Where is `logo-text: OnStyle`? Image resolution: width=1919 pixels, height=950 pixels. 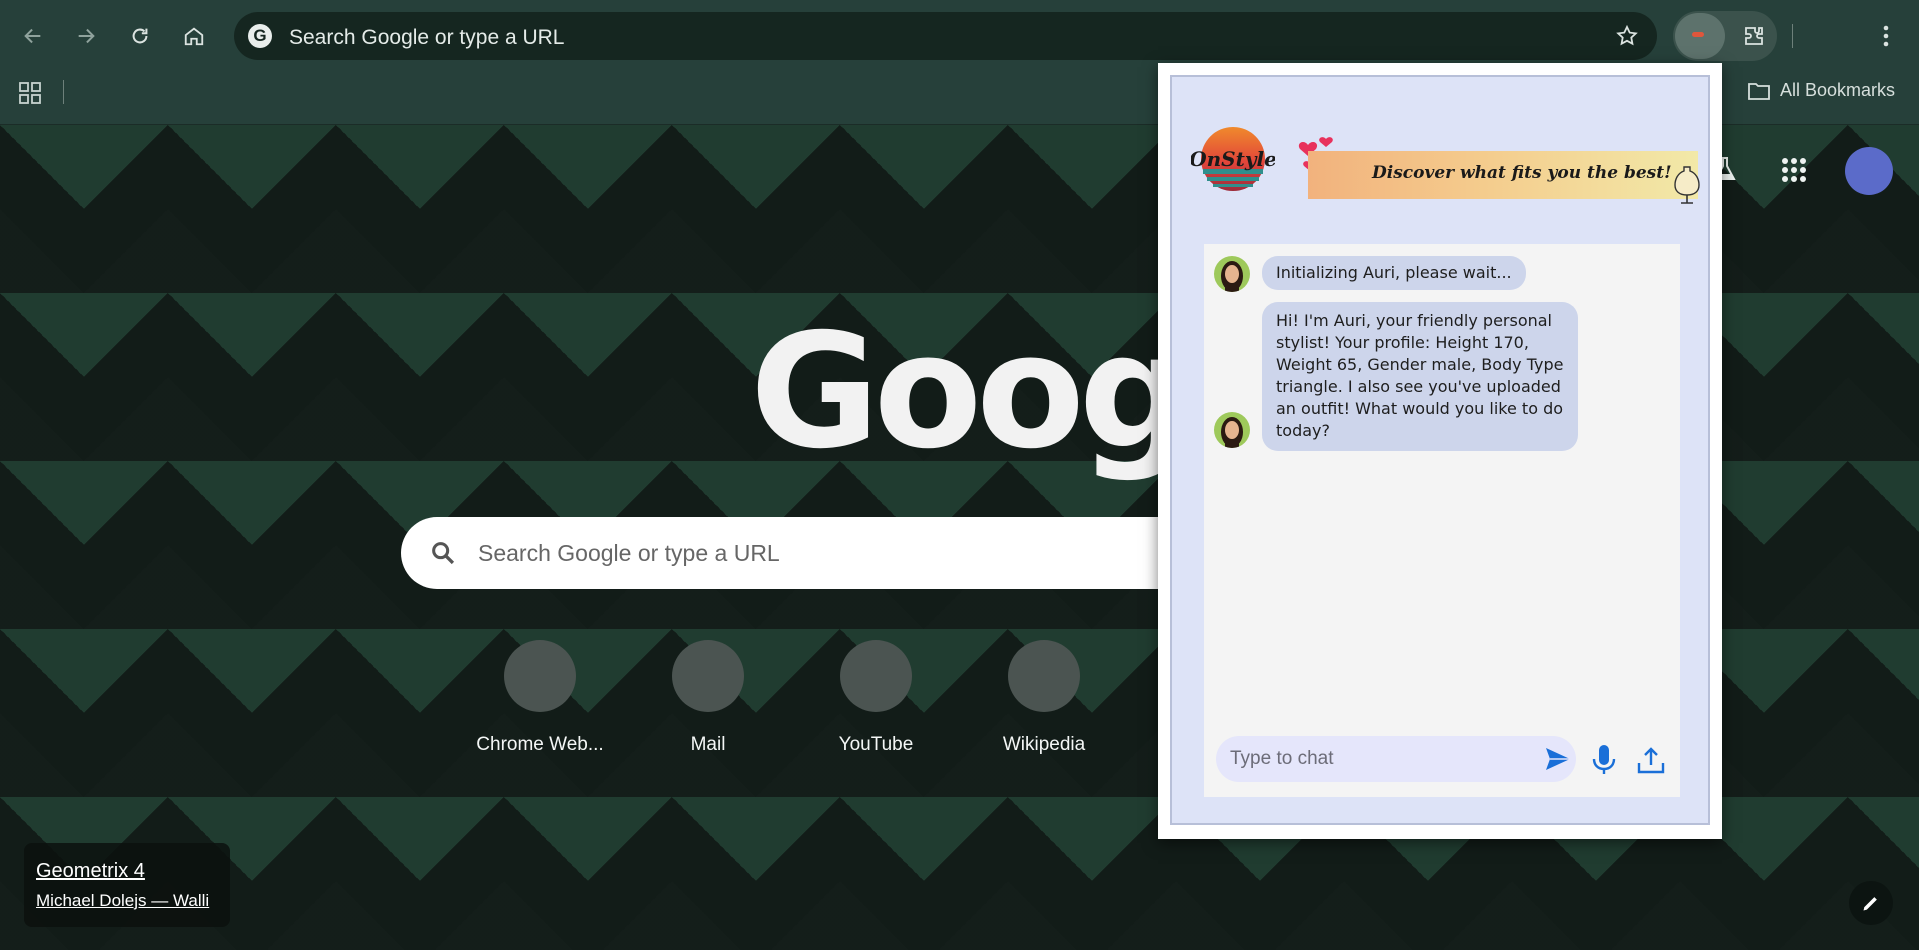
logo-text: OnStyle is located at coordinates (1233, 159).